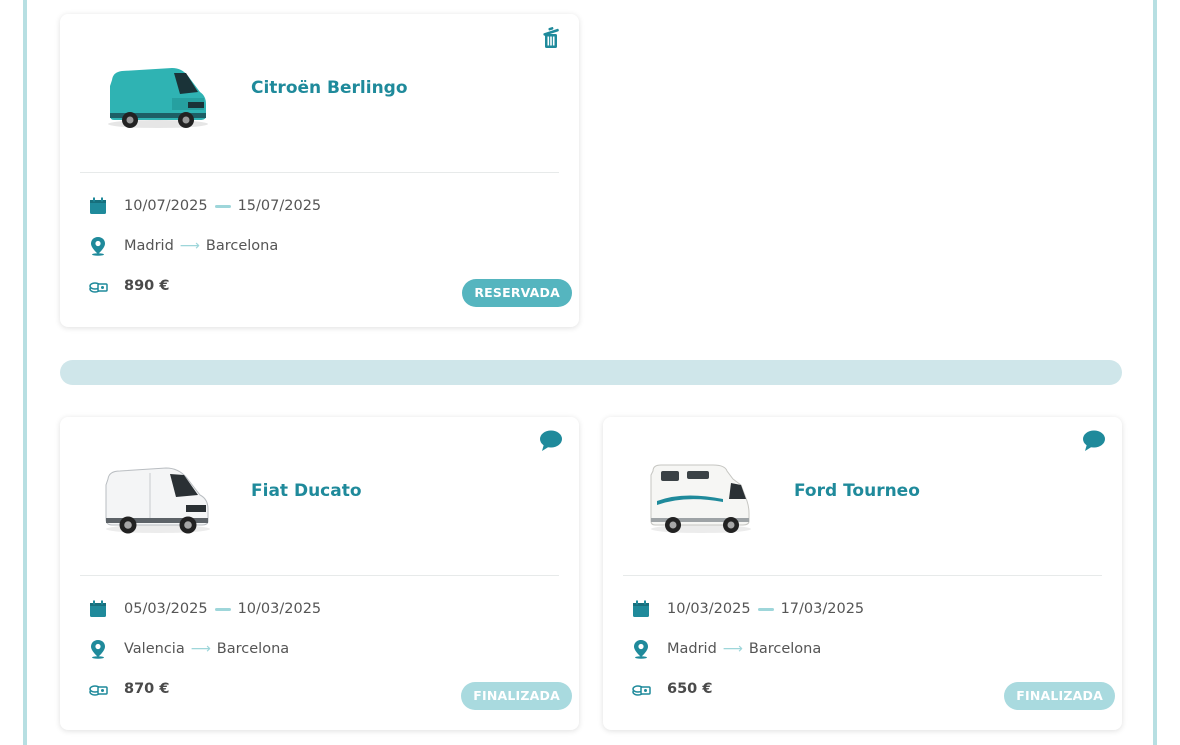  Describe the element at coordinates (551, 38) in the screenshot. I see `trash-icon` at that location.